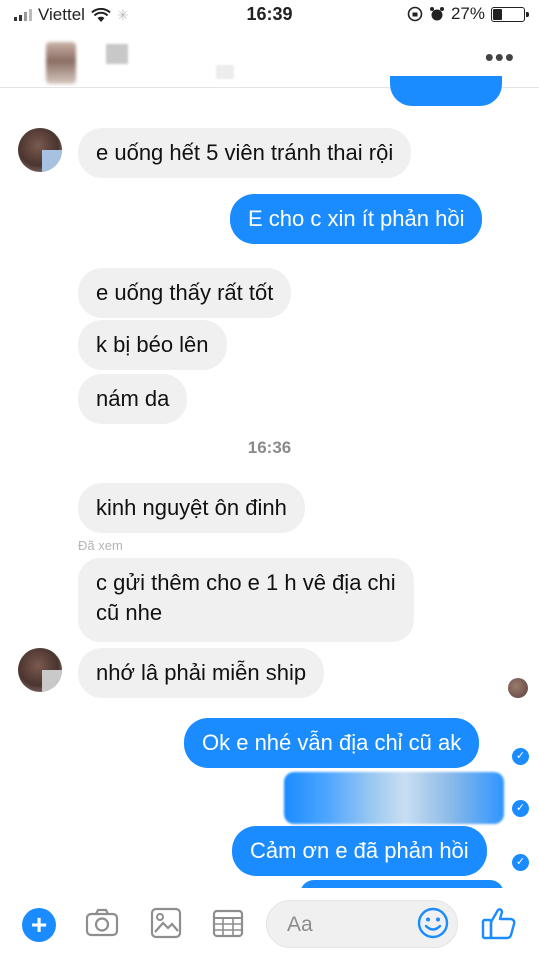  I want to click on time-divider: 16:36, so click(269, 447).